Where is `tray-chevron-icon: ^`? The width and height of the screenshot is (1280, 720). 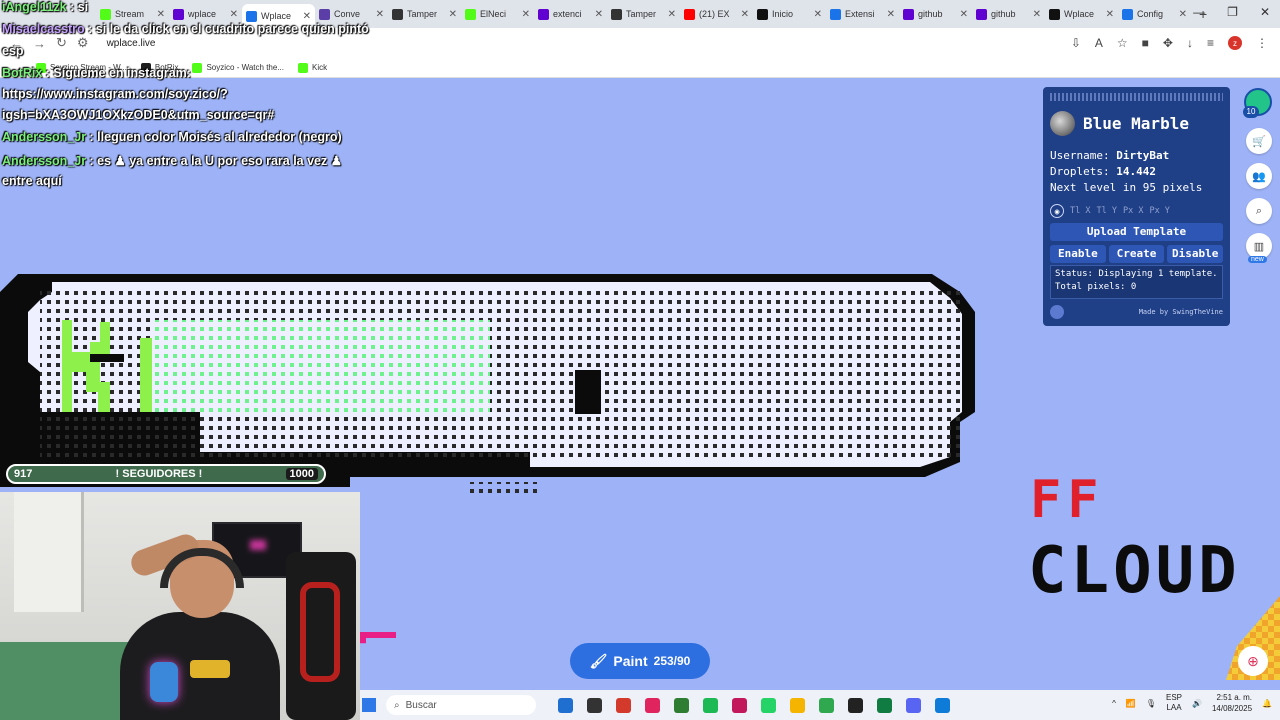
tray-chevron-icon: ^ is located at coordinates (1114, 703).